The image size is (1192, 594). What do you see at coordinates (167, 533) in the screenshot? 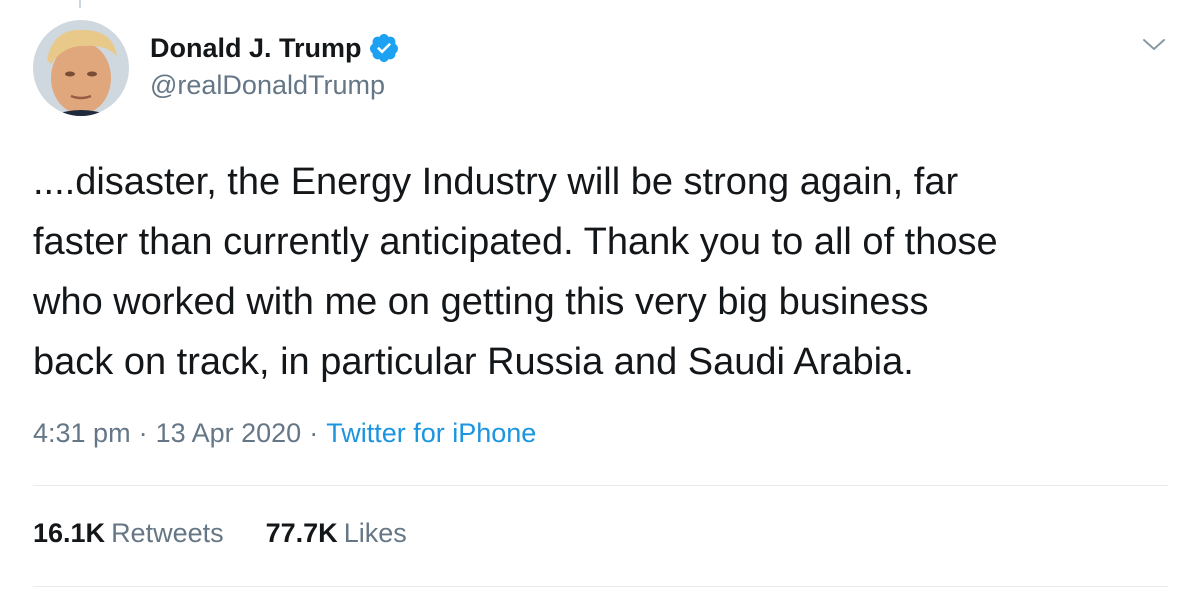
I see `retweets-label: Retweets` at bounding box center [167, 533].